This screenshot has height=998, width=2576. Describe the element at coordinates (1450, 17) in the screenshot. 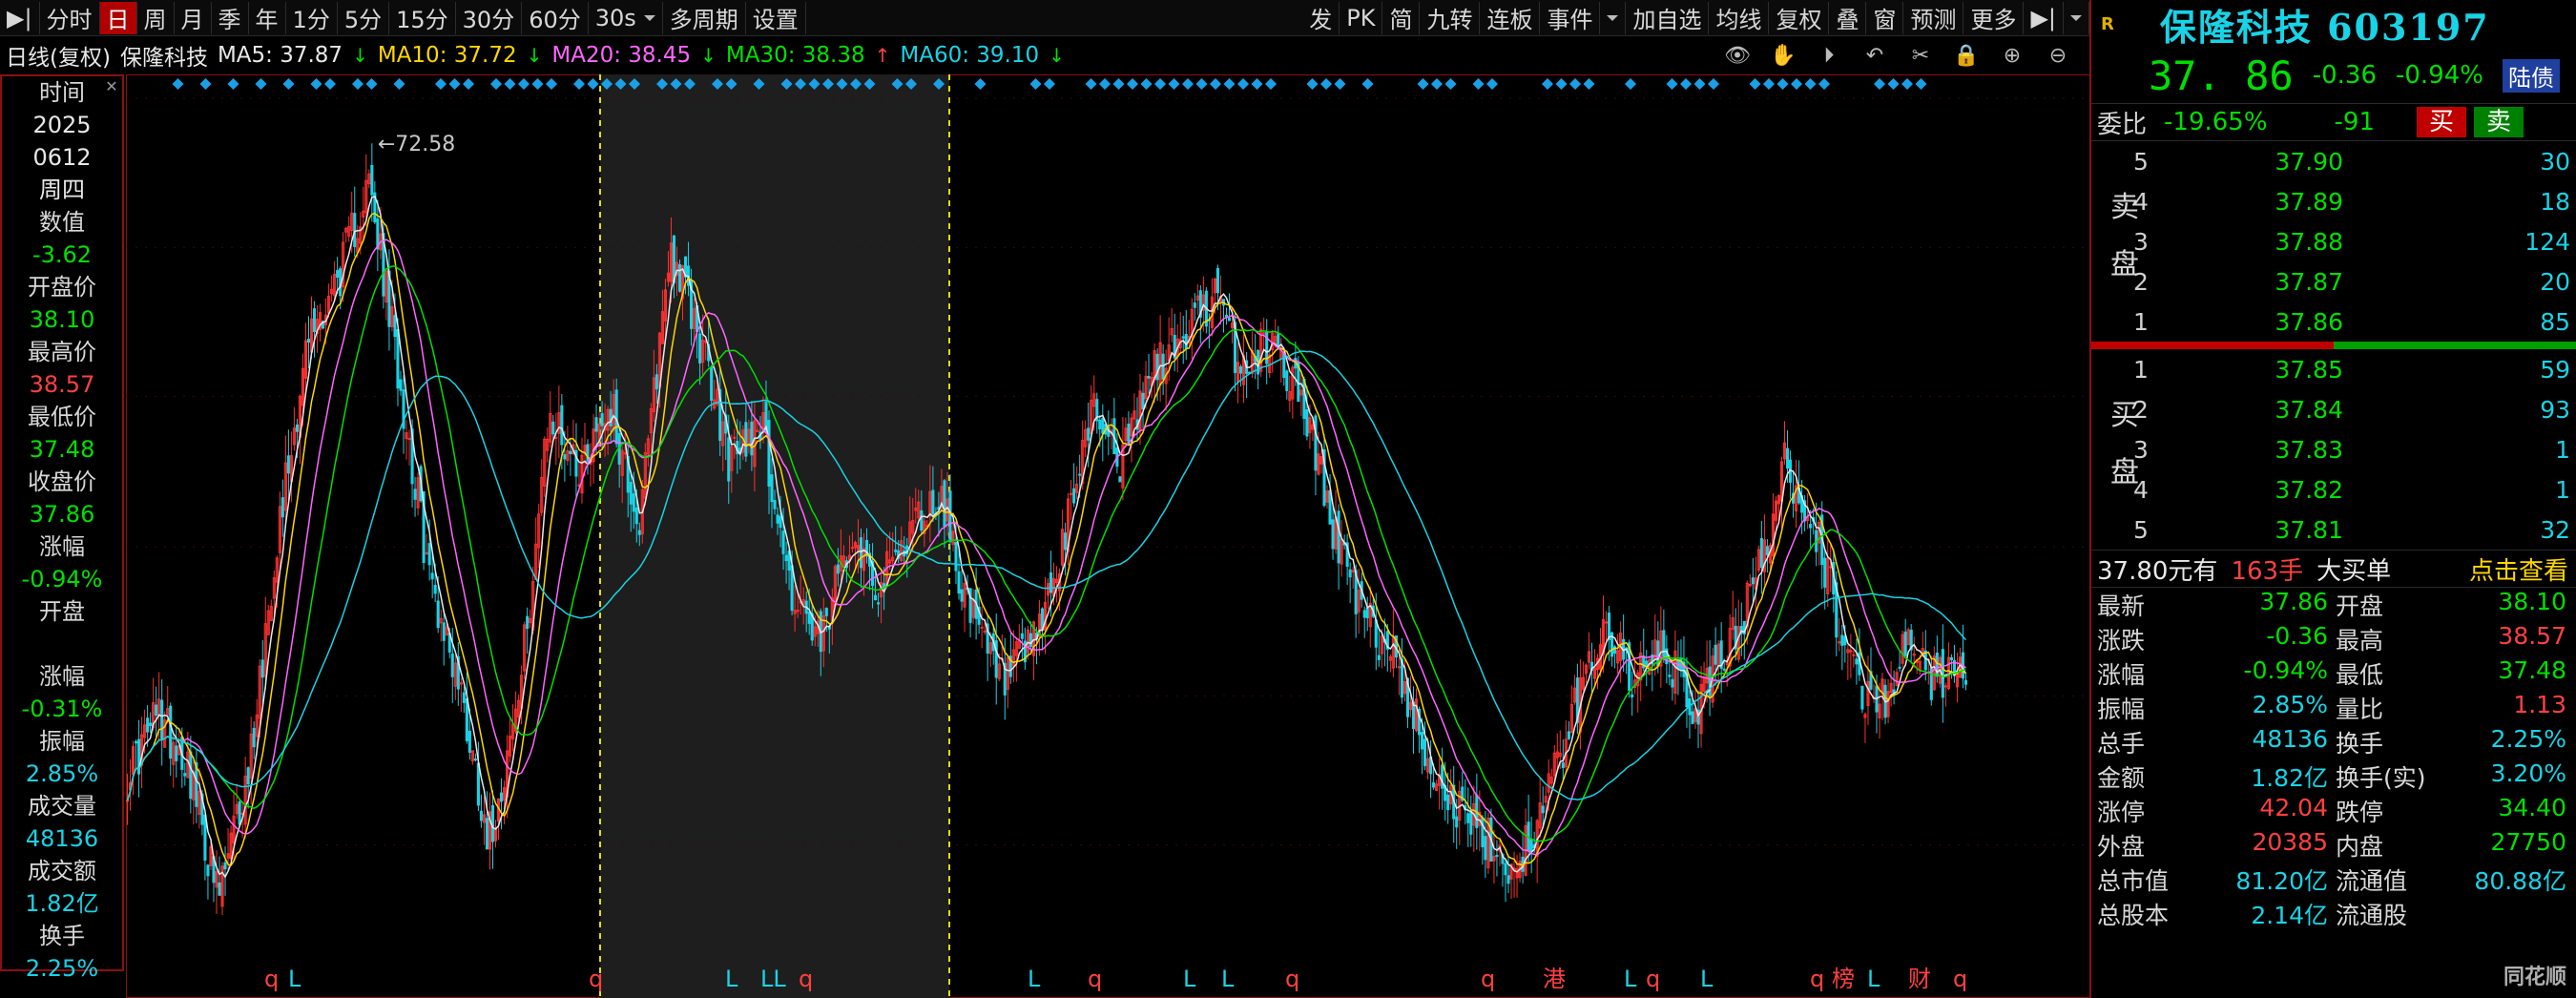

I see `toolbar-right-3: 九转` at that location.